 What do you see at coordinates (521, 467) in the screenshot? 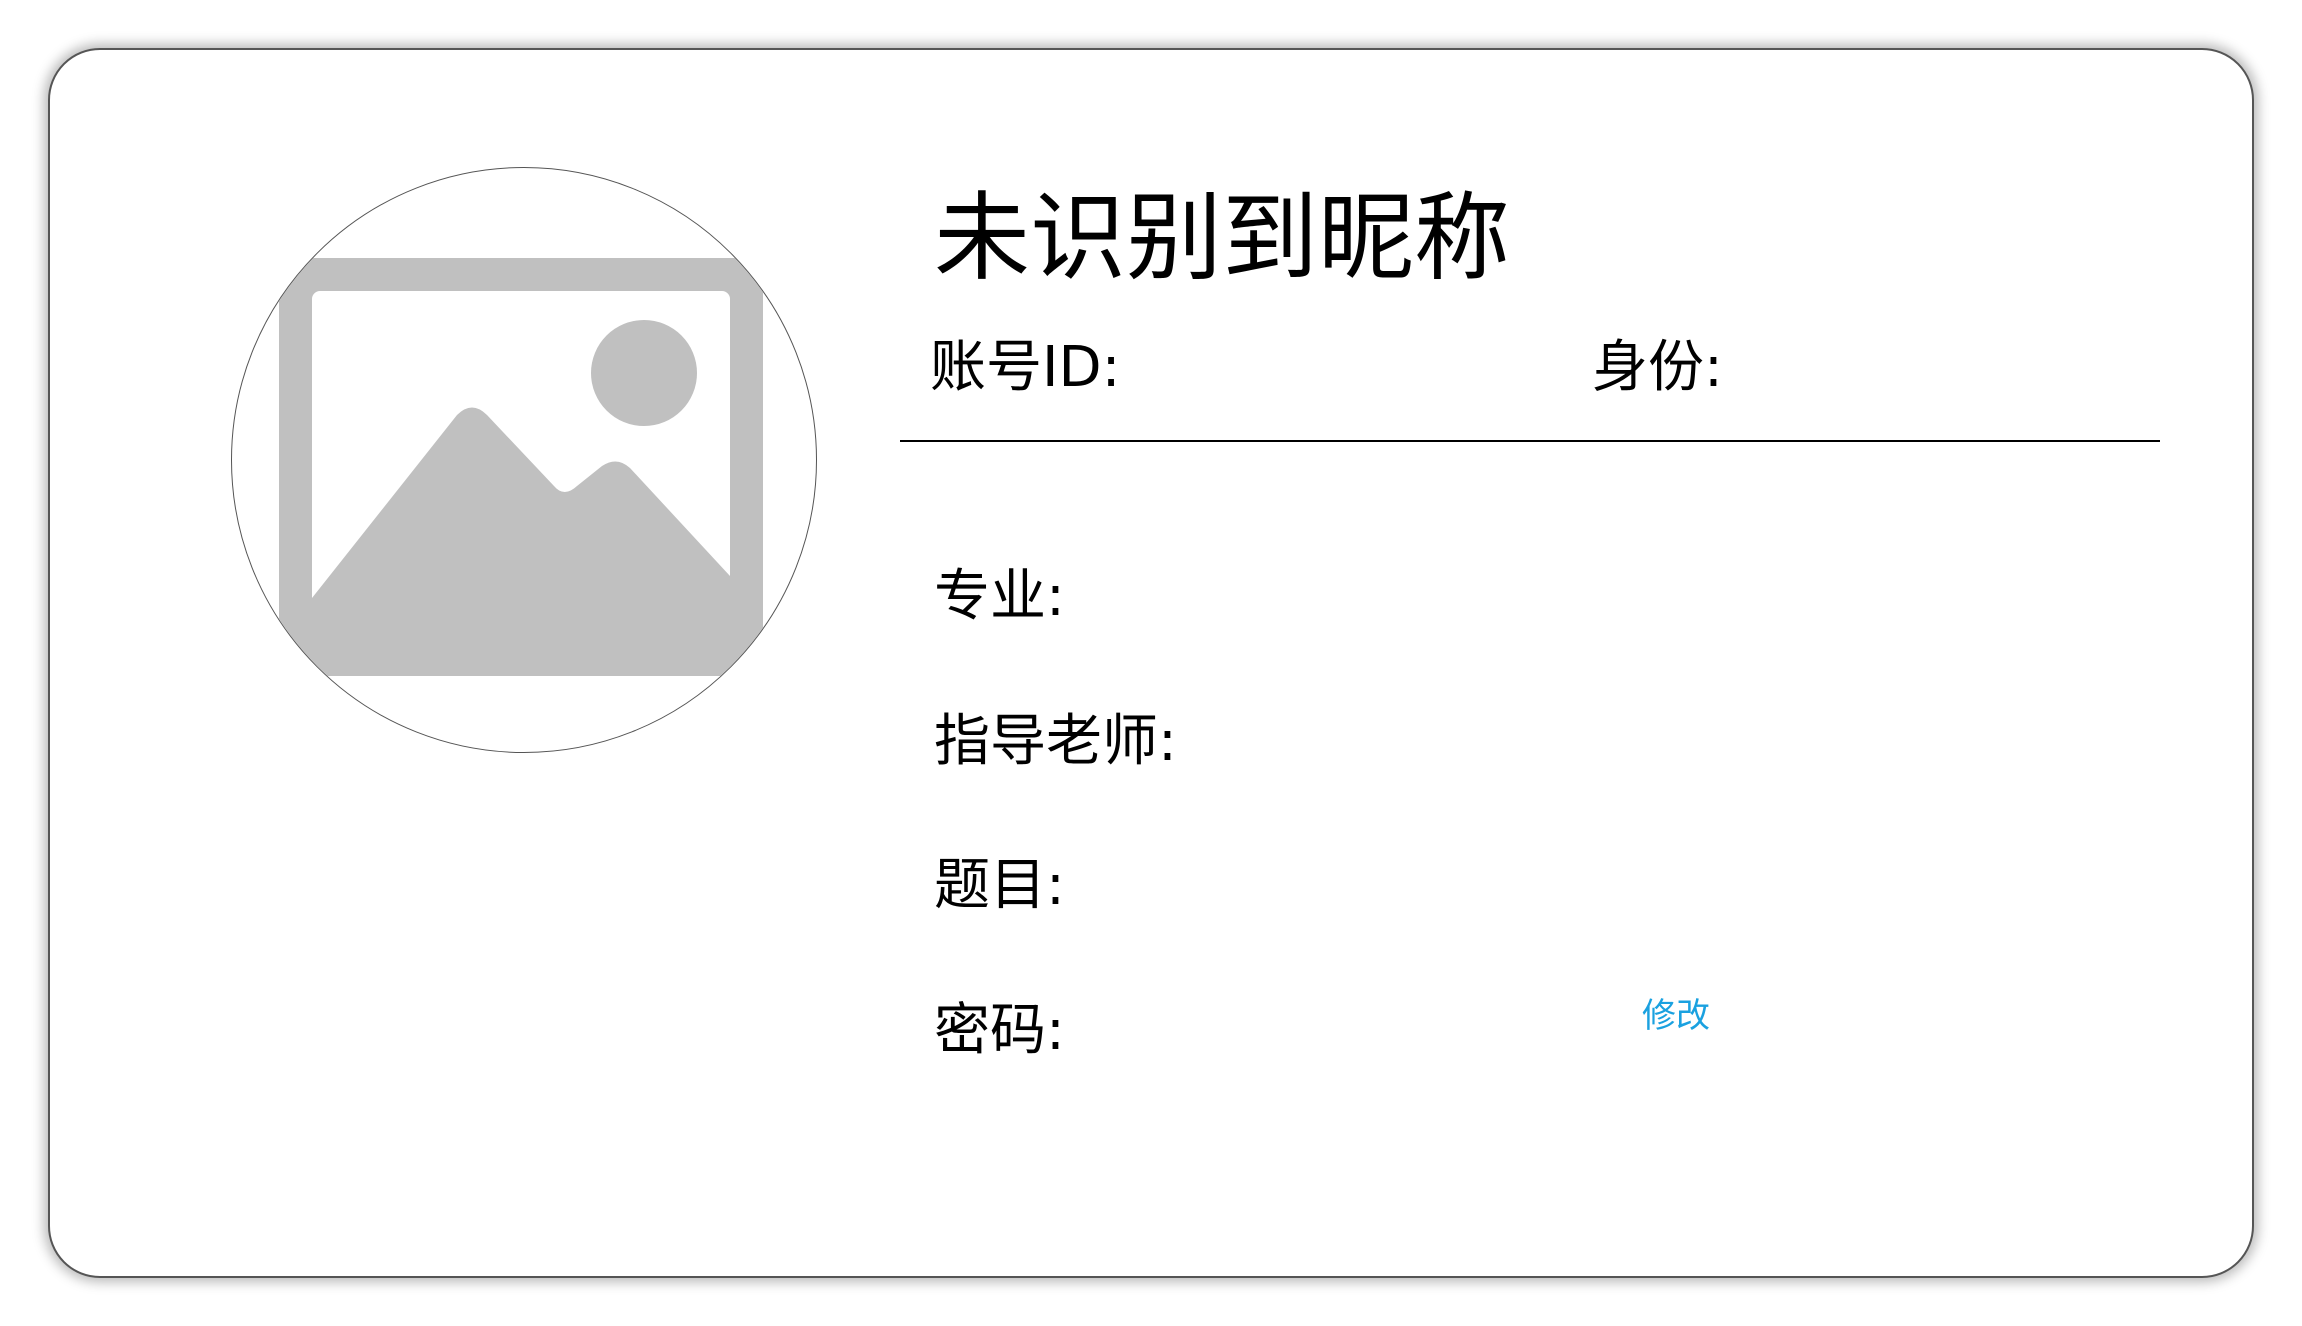
I see `image-placeholder-icon` at bounding box center [521, 467].